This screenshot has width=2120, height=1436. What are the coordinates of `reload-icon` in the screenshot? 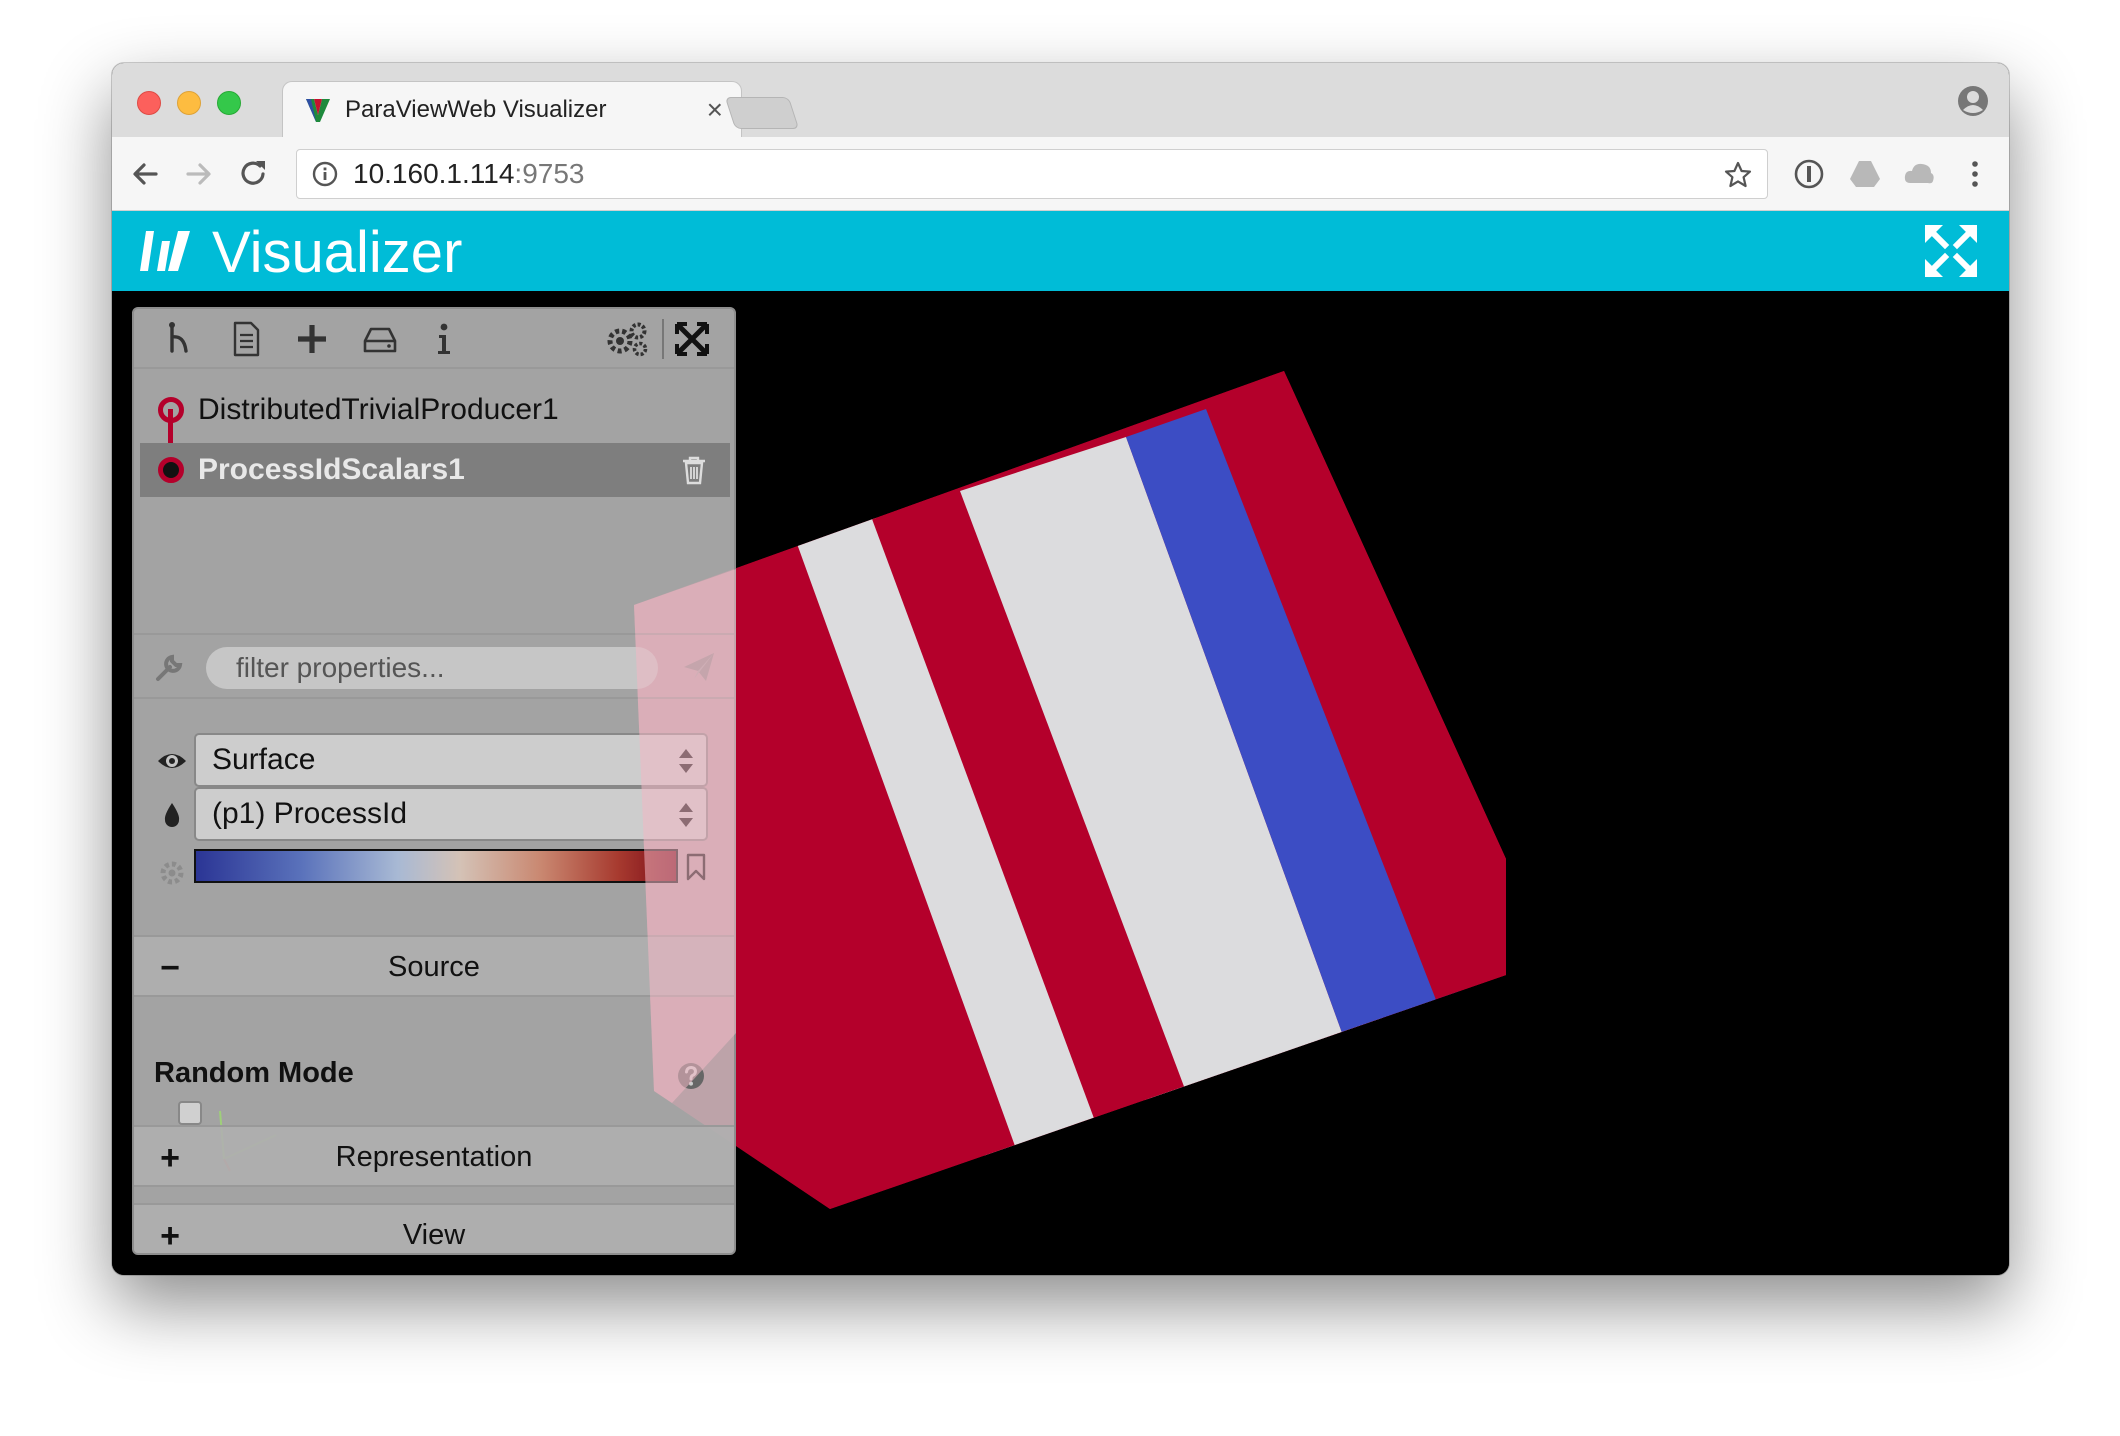 It's located at (253, 174).